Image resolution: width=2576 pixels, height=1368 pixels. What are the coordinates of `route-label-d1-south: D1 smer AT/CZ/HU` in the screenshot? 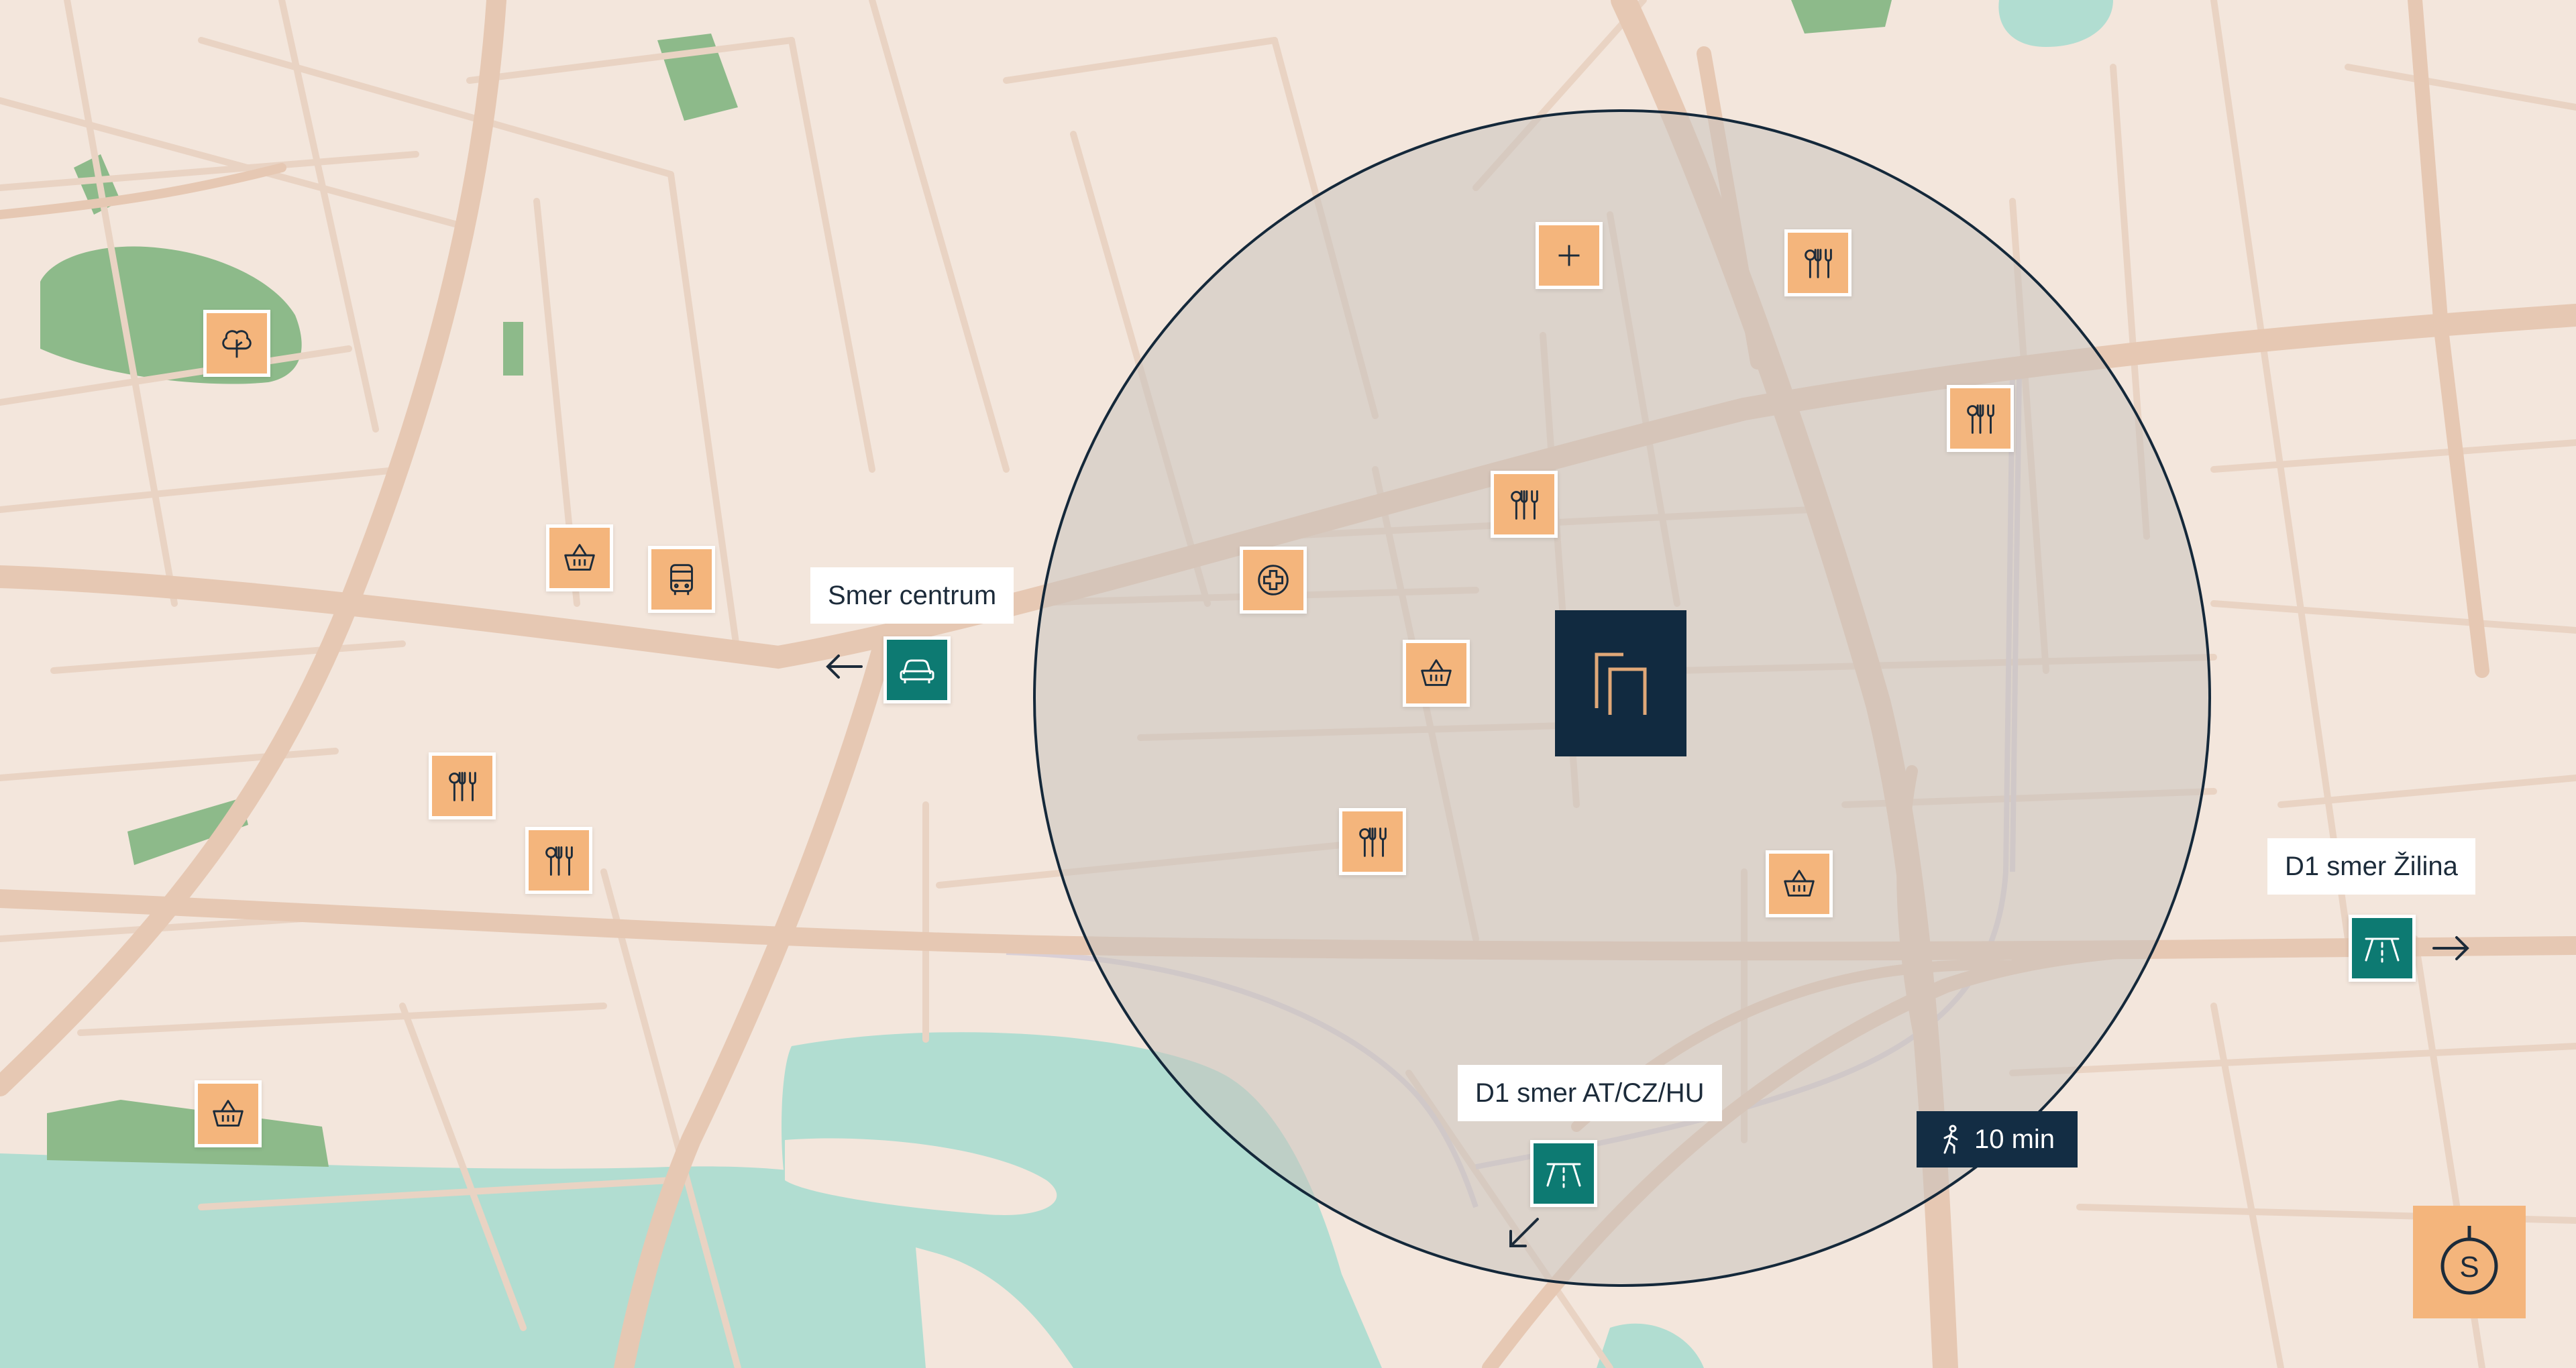 It's located at (1590, 1093).